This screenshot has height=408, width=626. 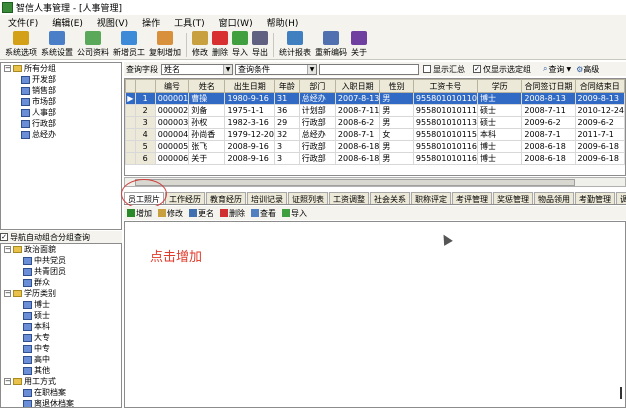 I want to click on toolbar-button: 统计报表, so click(x=295, y=45).